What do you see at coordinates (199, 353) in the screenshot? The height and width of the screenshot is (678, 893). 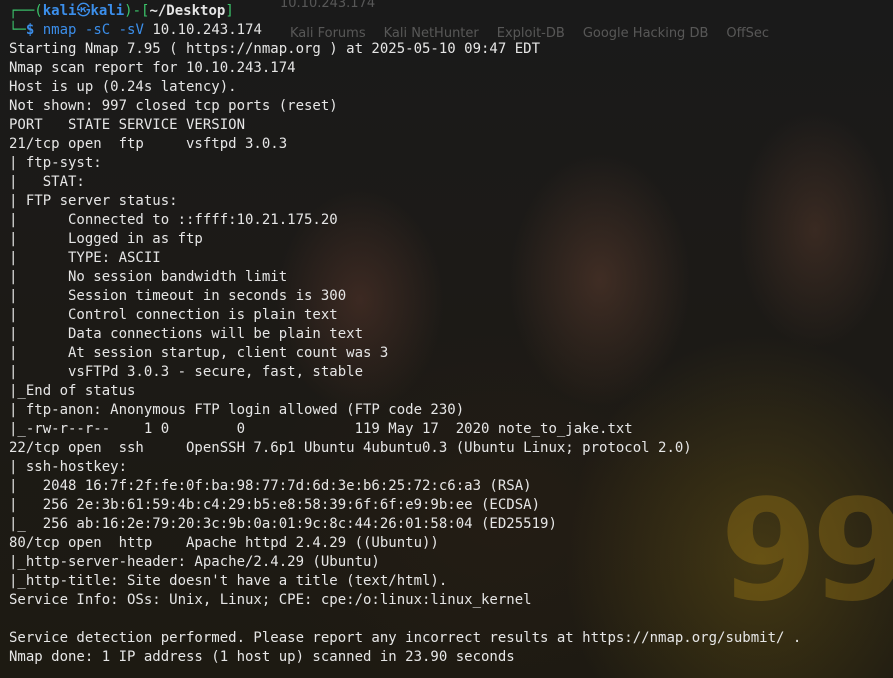 I see `output-line: | At session startup, client count was 3` at bounding box center [199, 353].